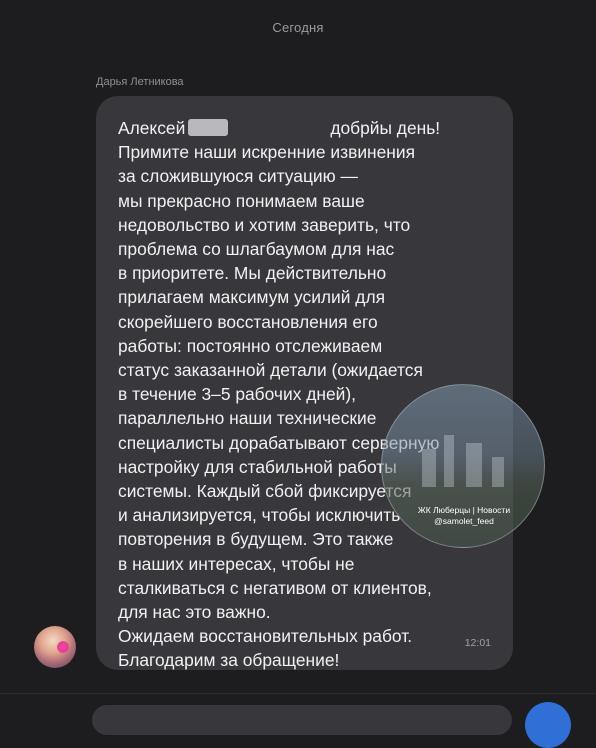 This screenshot has width=596, height=748. Describe the element at coordinates (463, 466) in the screenshot. I see `channel-watermark: ЖК Люберцы | Новости @samolet_feed` at that location.